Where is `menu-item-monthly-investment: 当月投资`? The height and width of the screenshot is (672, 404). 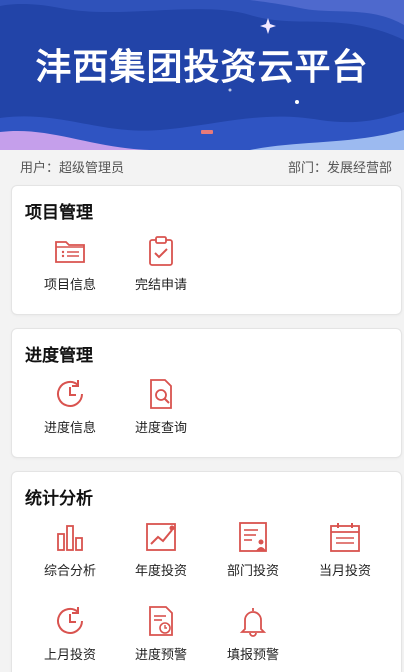
menu-item-monthly-investment: 当月投资 is located at coordinates (345, 549).